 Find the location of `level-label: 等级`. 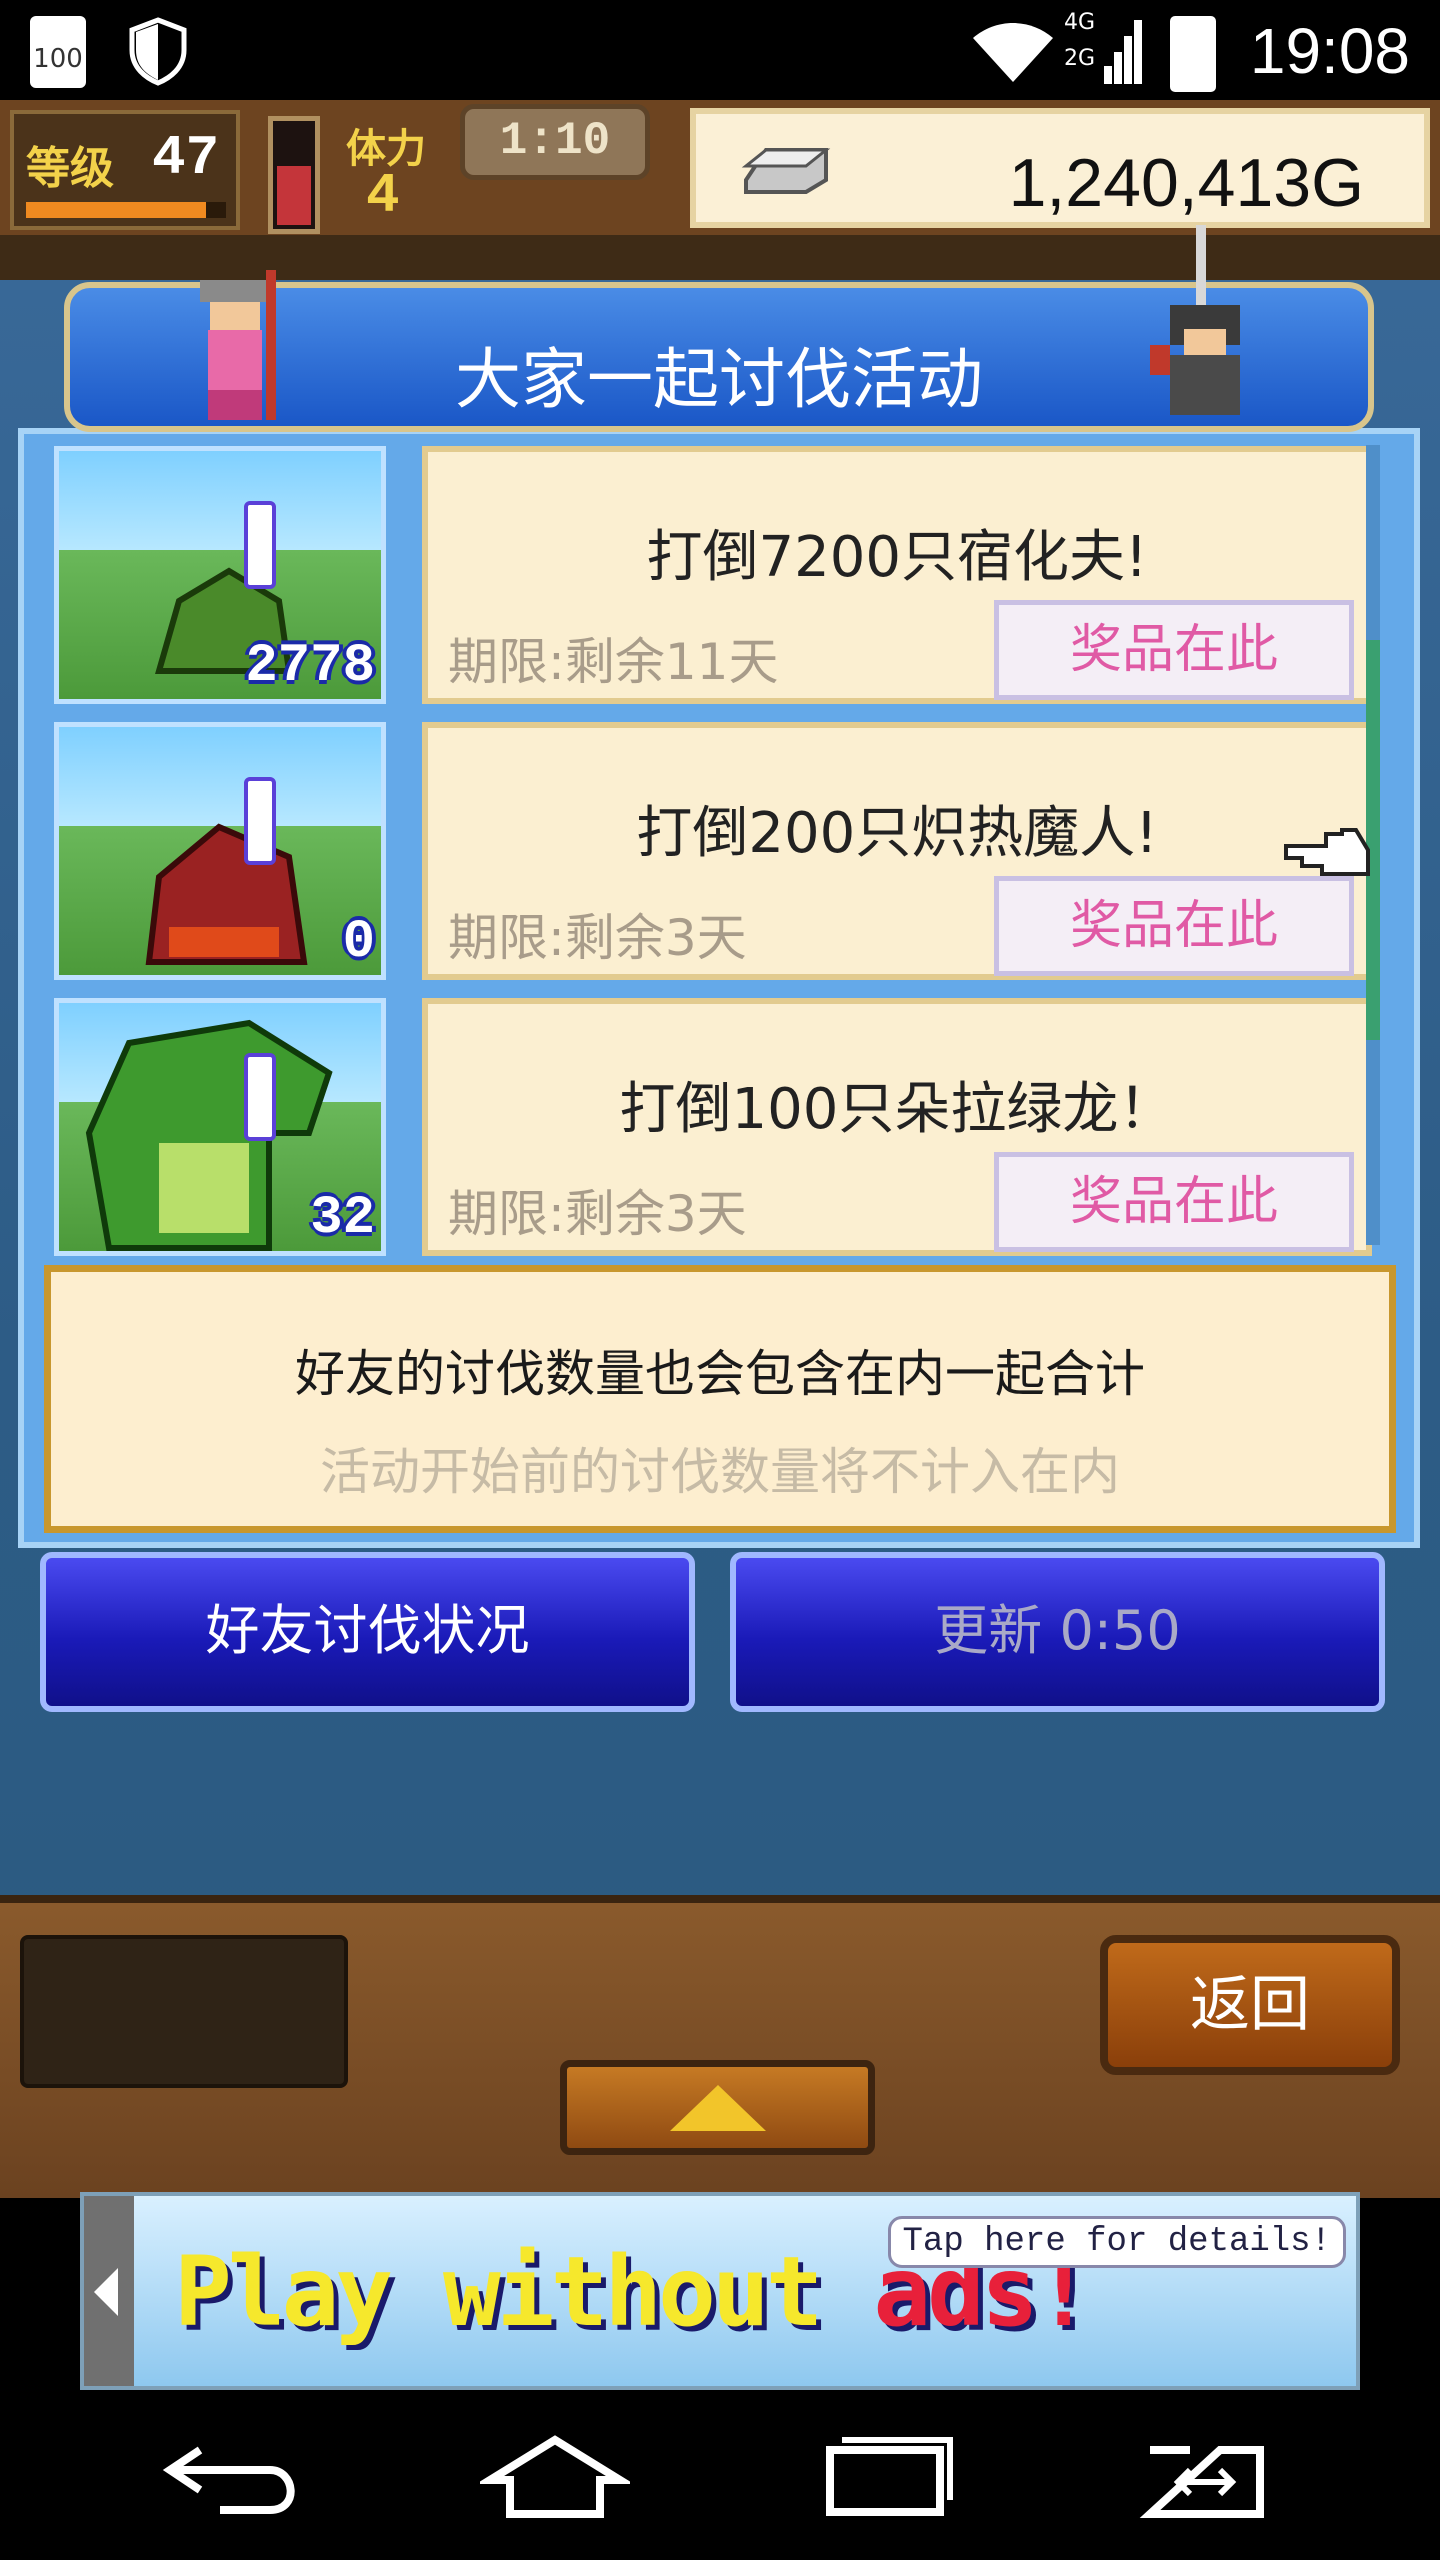

level-label: 等级 is located at coordinates (70, 168).